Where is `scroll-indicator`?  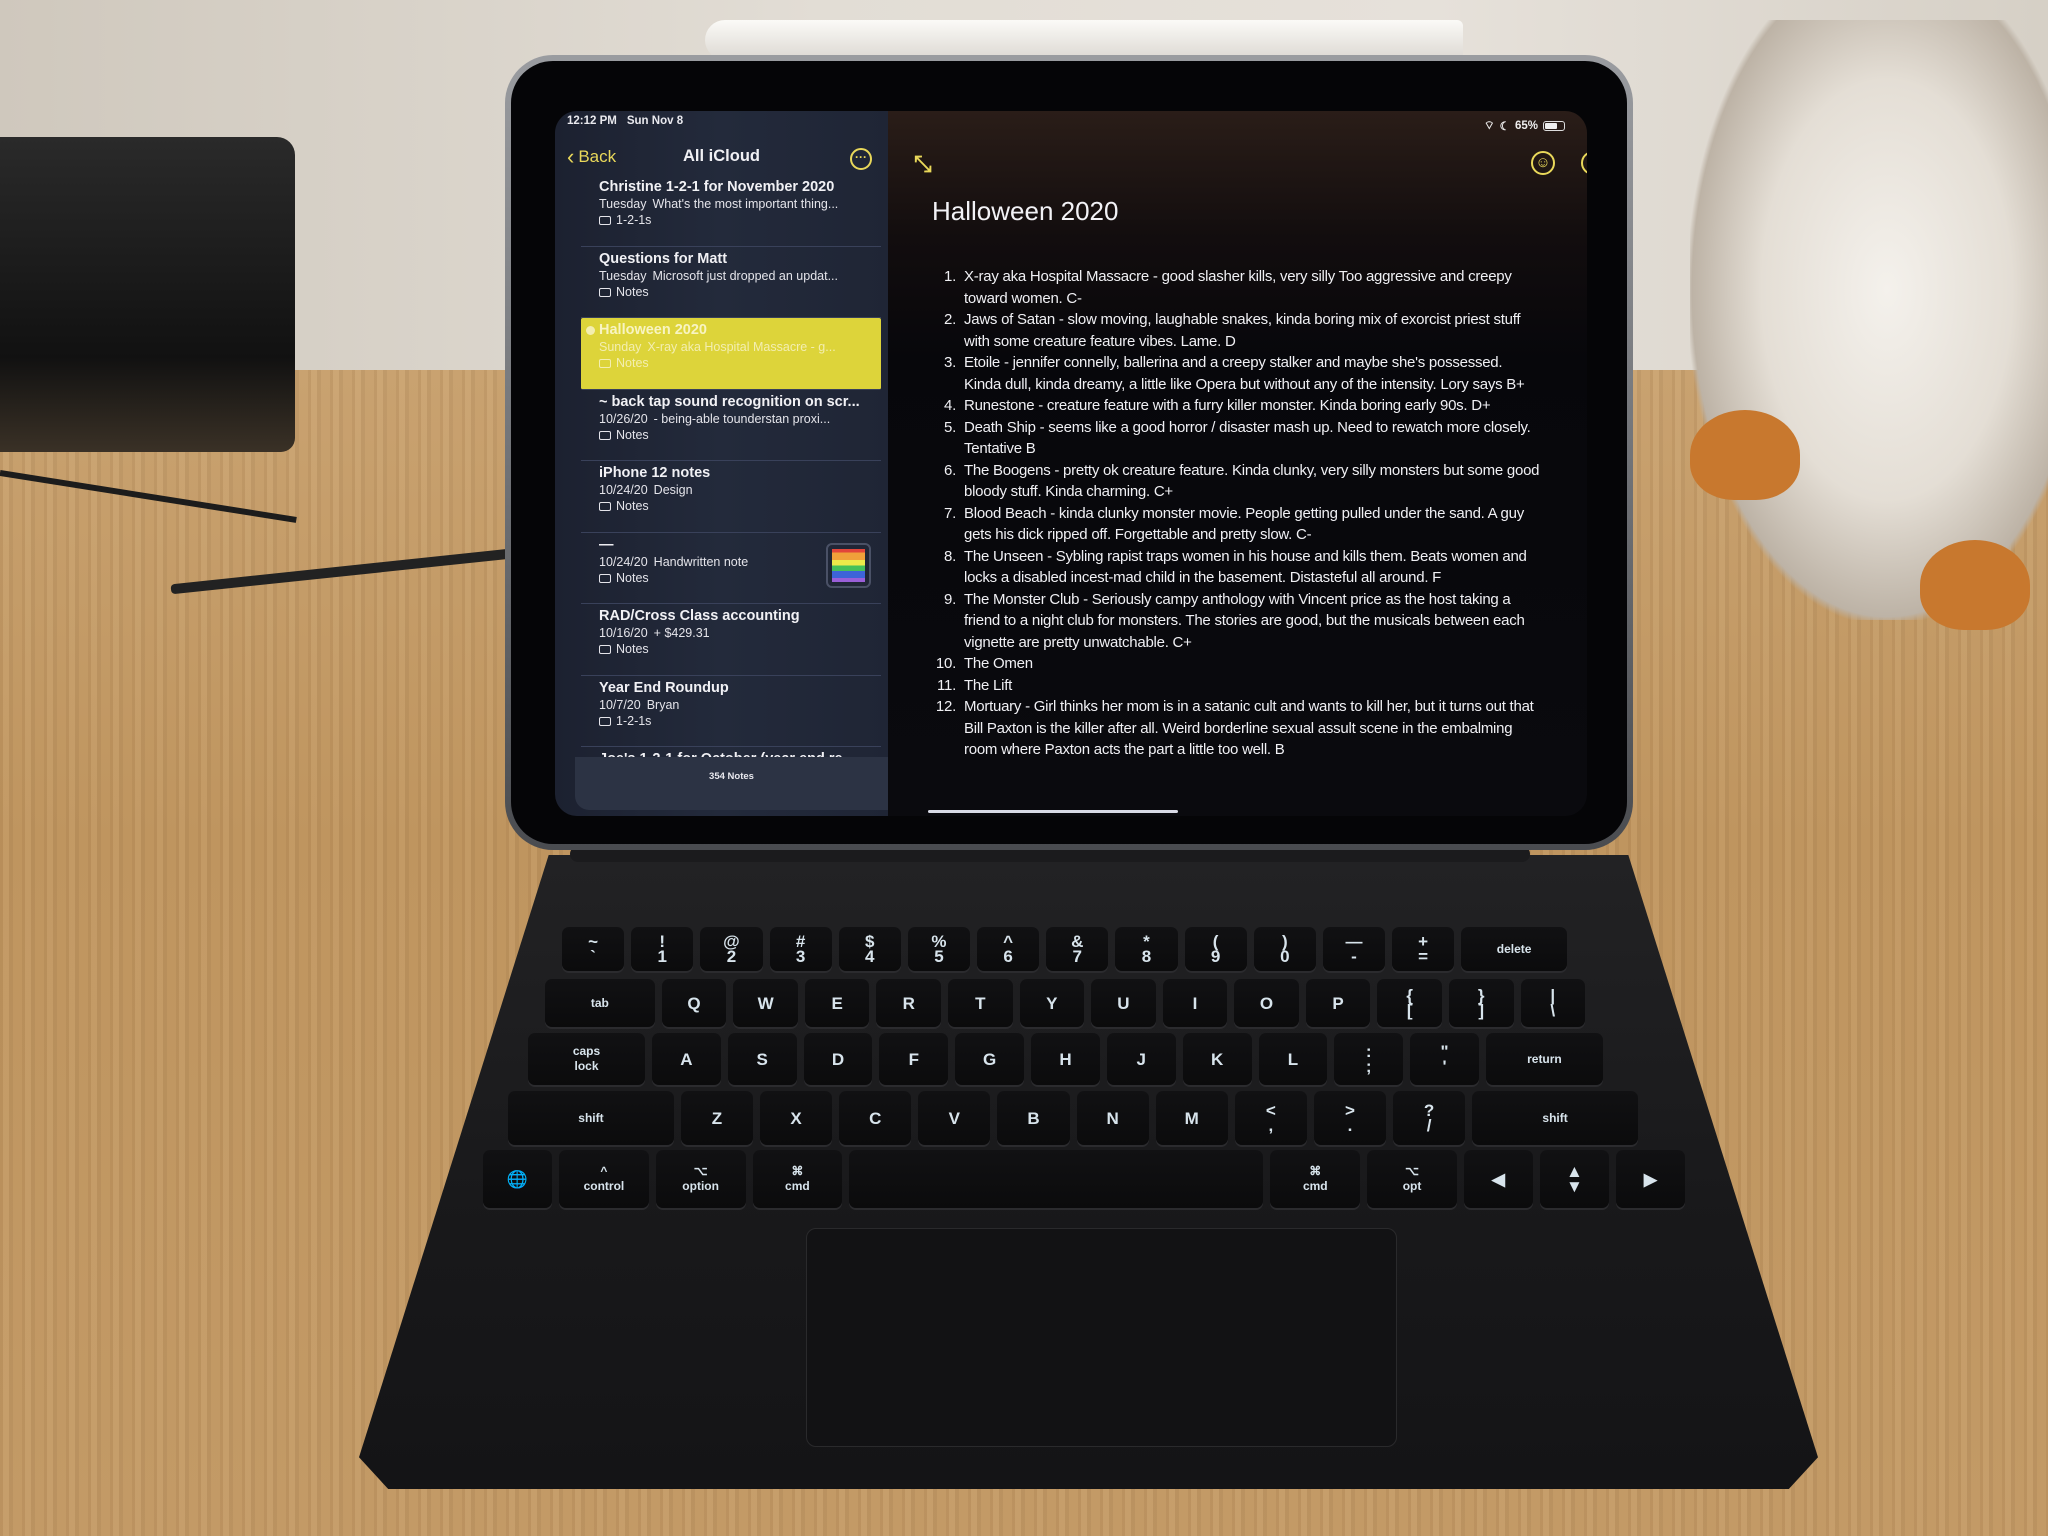 scroll-indicator is located at coordinates (1053, 811).